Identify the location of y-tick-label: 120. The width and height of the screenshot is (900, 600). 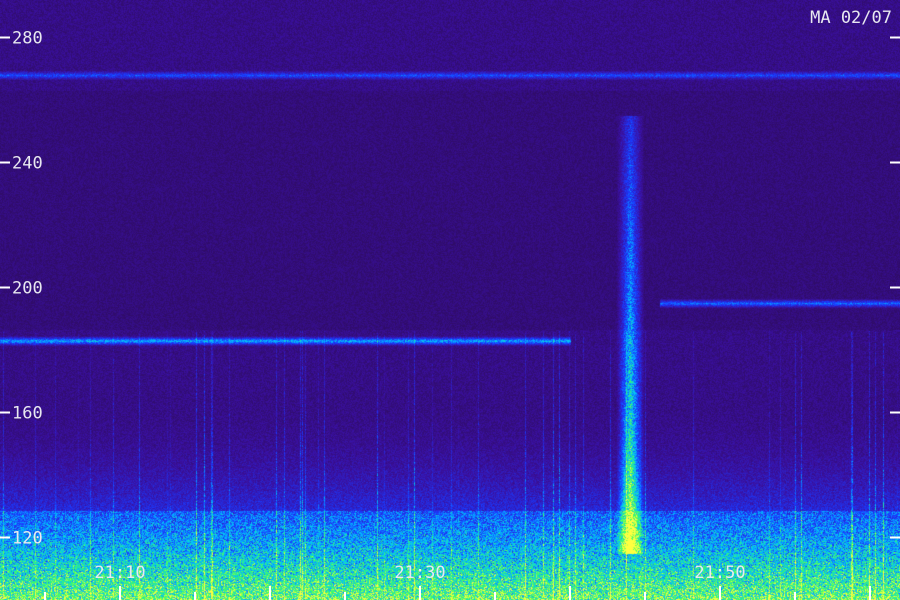
(27, 539).